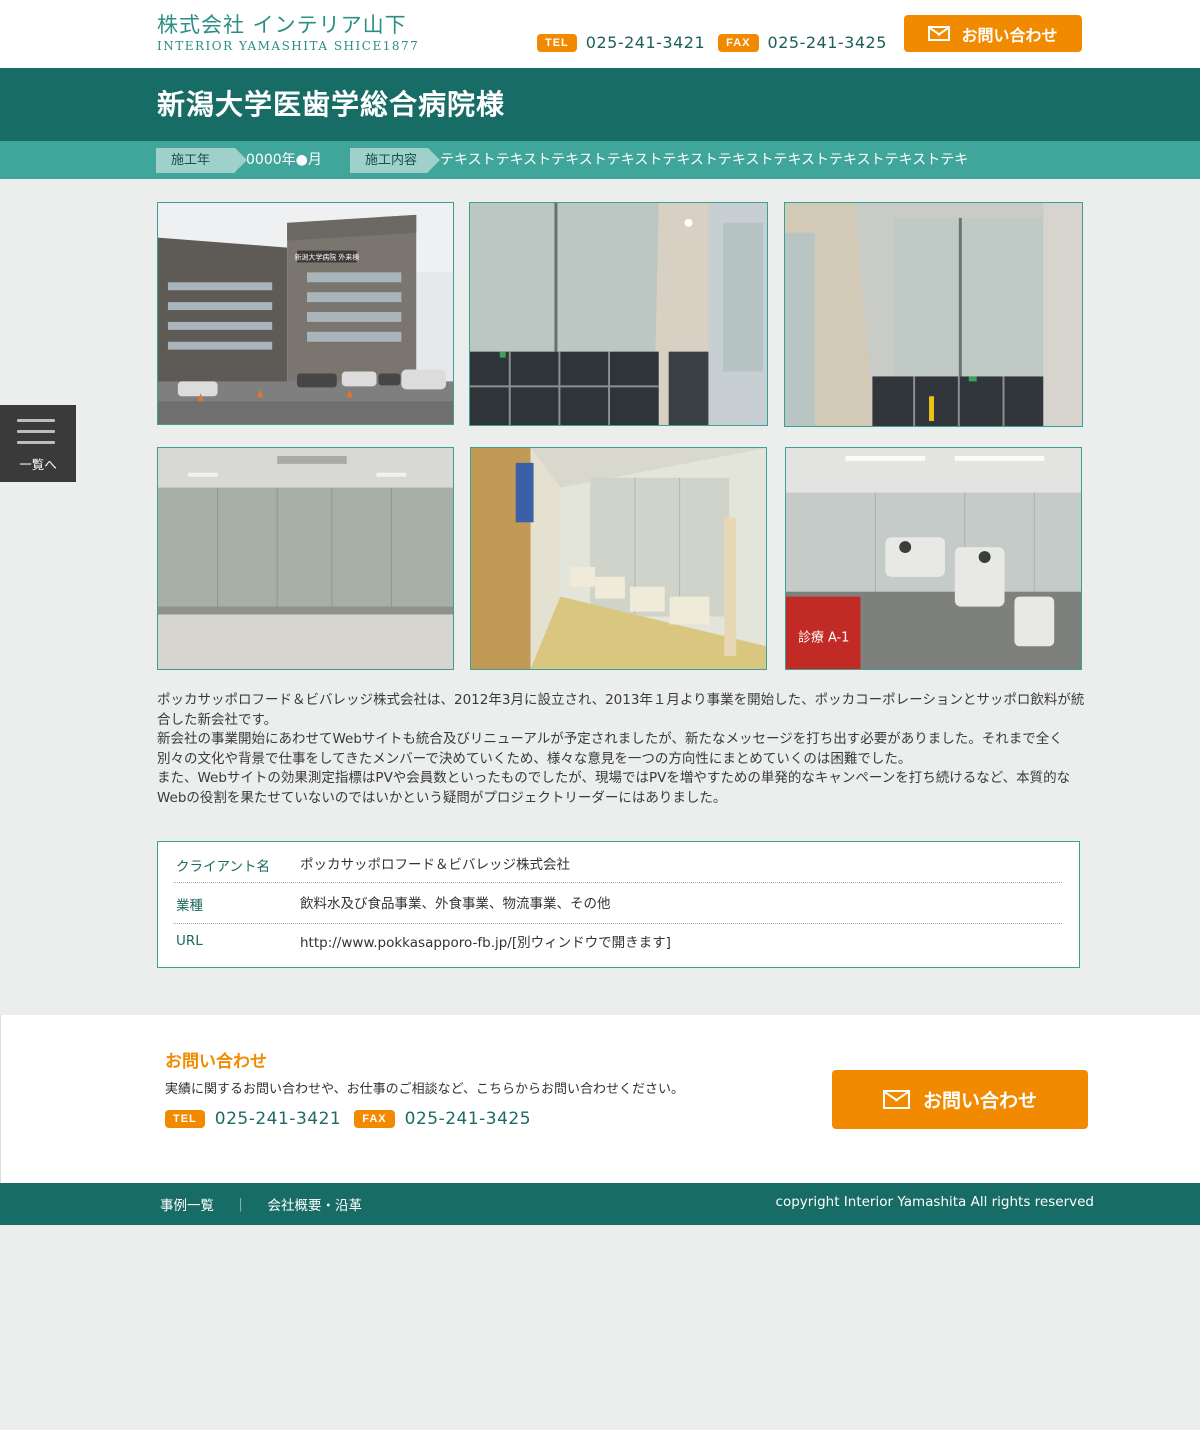 This screenshot has height=1430, width=1200. Describe the element at coordinates (315, 1204) in the screenshot. I see `footer-link-company: 会社概要・沿革` at that location.